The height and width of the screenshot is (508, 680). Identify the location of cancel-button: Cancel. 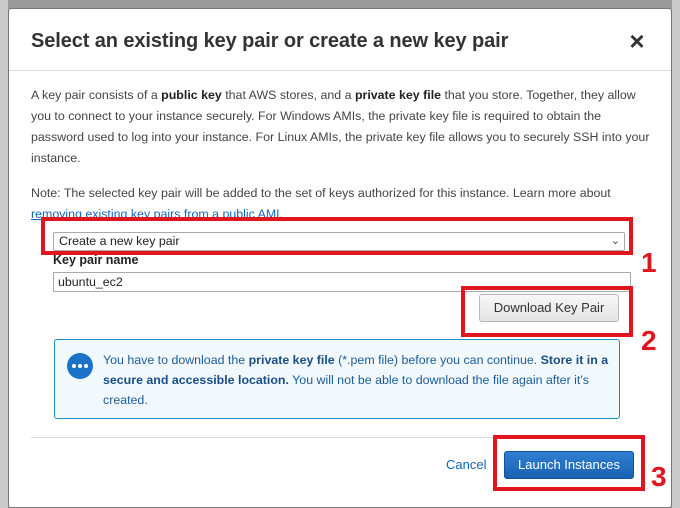
(466, 464).